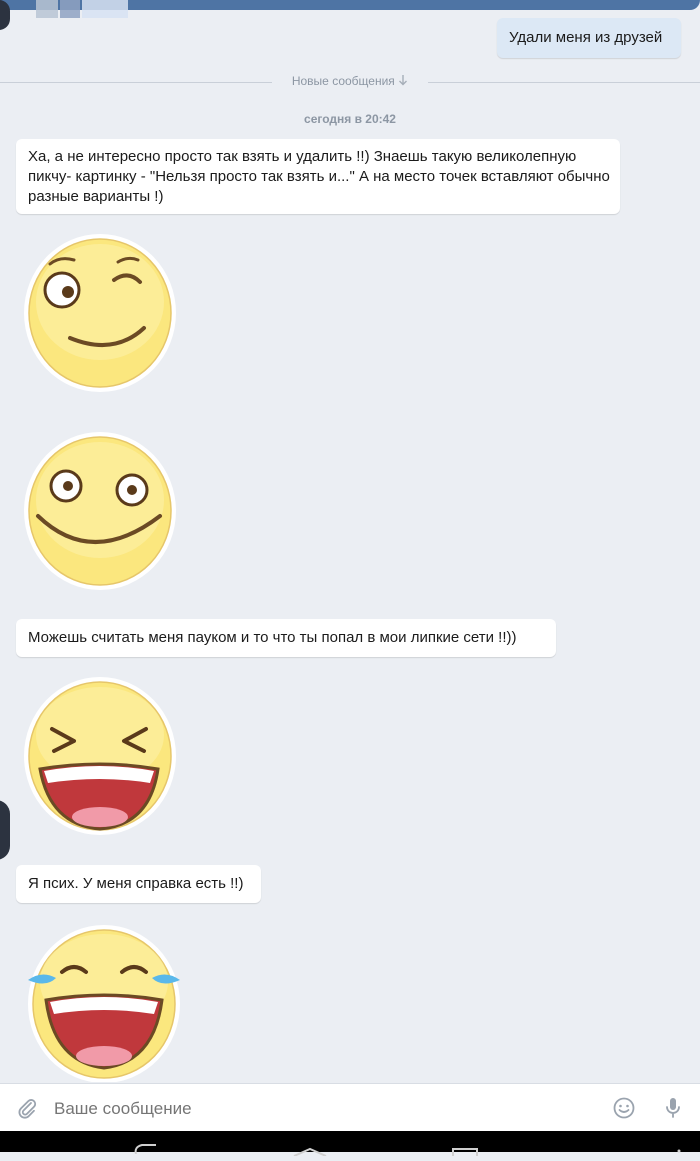  What do you see at coordinates (350, 119) in the screenshot?
I see `date-separator: сегодня в 20:42` at bounding box center [350, 119].